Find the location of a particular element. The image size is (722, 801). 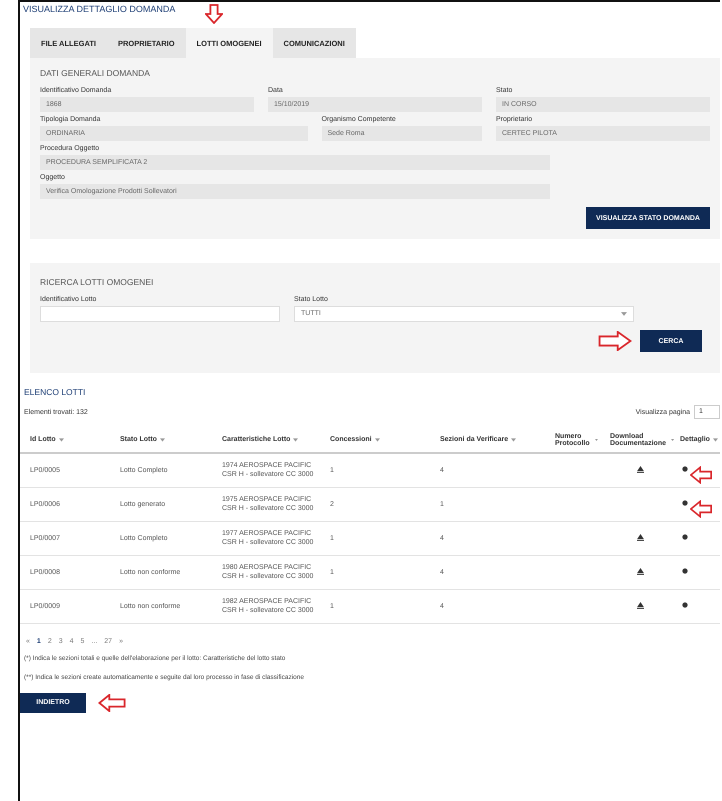

page-title: VISUALIZZA DETTAGLIO DOMANDA is located at coordinates (99, 9).